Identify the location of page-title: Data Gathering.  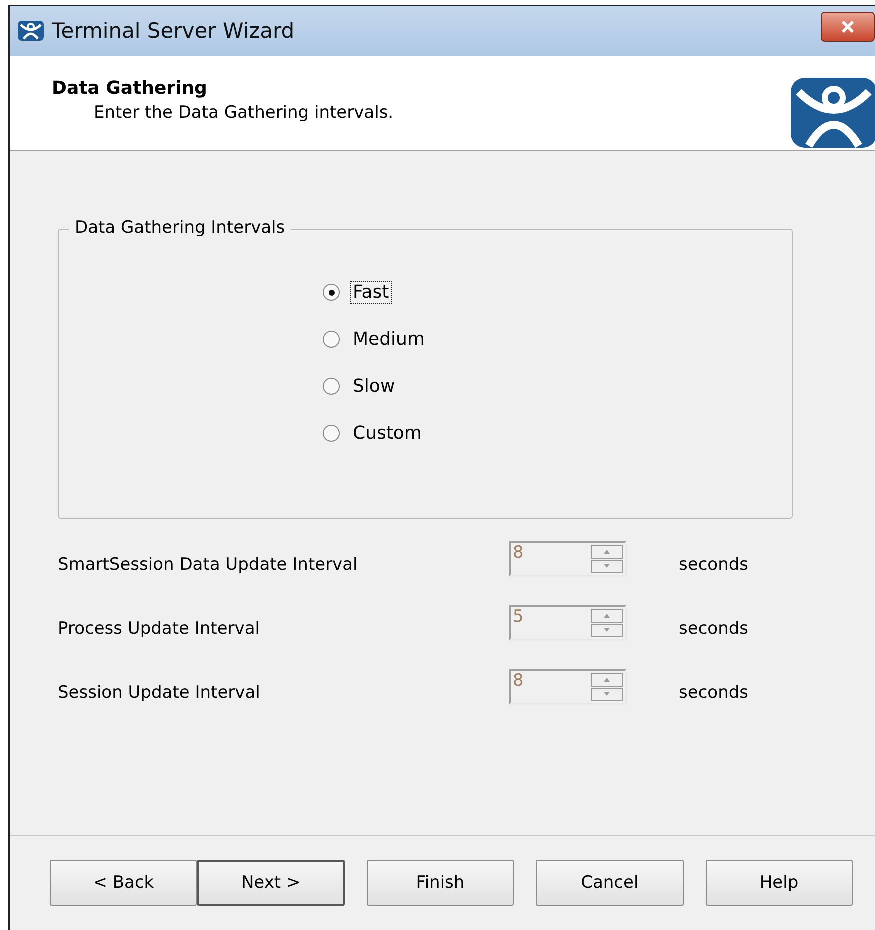
(130, 88).